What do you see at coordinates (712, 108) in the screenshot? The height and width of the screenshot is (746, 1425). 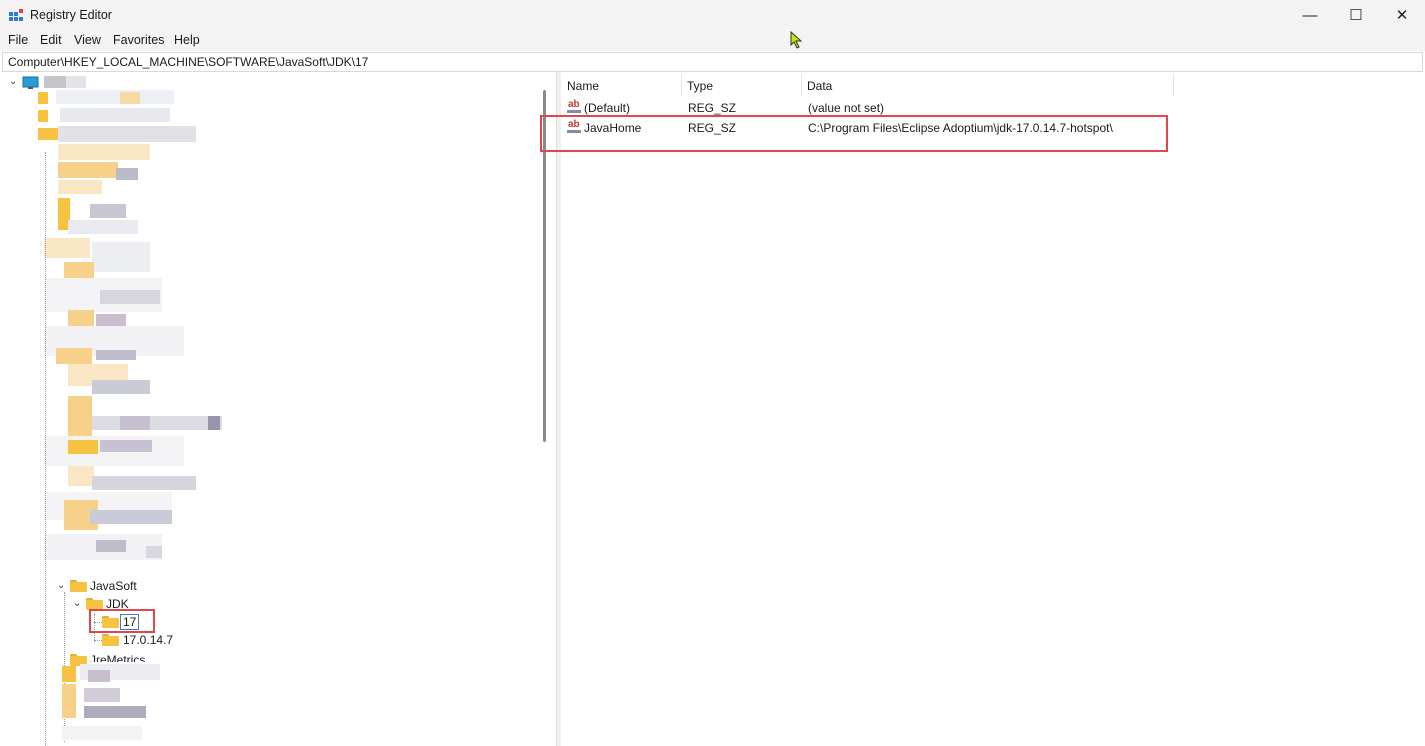 I see `value-type: REG_SZ` at bounding box center [712, 108].